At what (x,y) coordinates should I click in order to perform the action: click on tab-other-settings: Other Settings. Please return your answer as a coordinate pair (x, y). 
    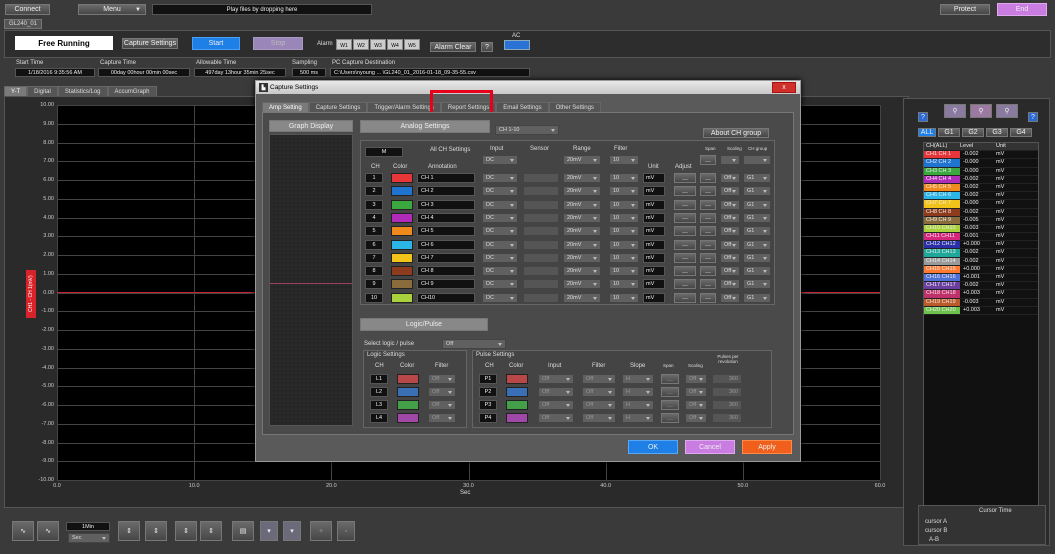
    Looking at the image, I should click on (574, 107).